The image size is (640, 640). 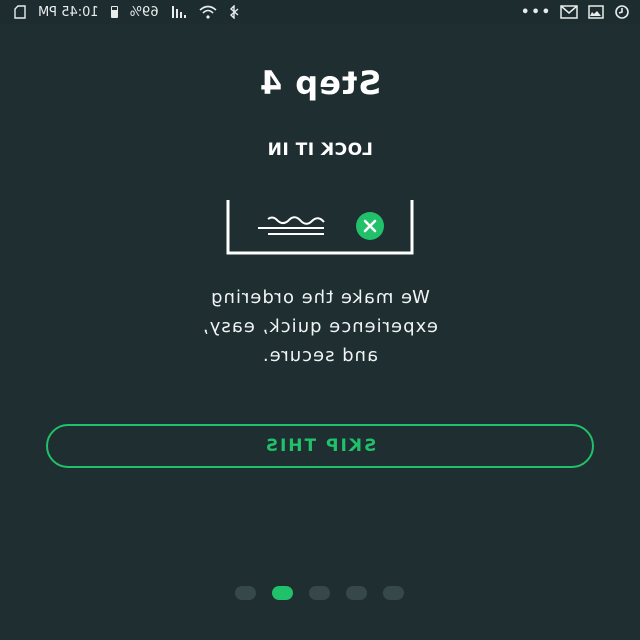 I want to click on skip-button: SKIP THIS, so click(x=320, y=446).